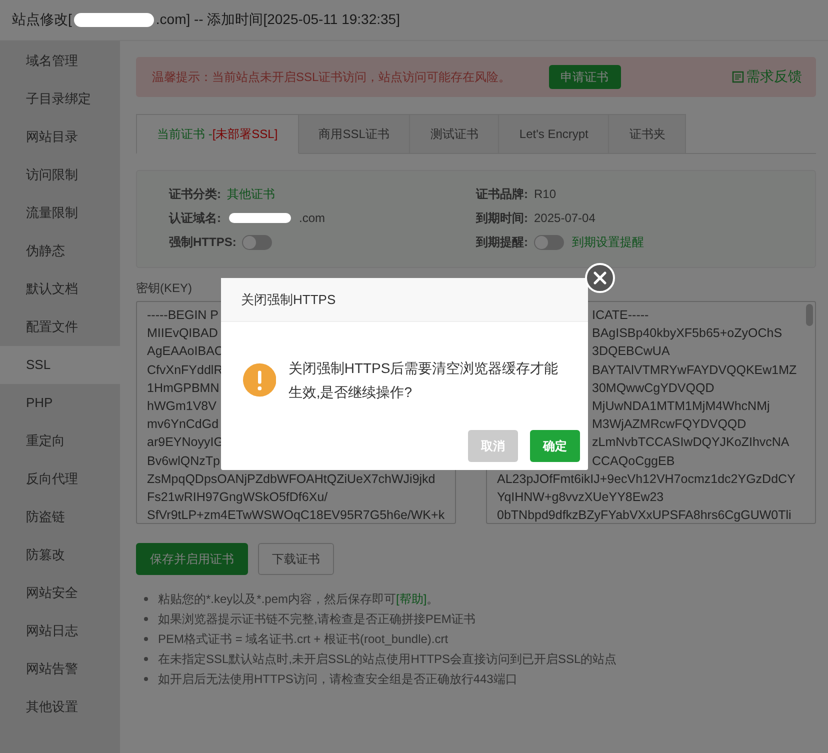 This screenshot has height=753, width=828. I want to click on dialog-title: 关闭强制HTTPS, so click(288, 299).